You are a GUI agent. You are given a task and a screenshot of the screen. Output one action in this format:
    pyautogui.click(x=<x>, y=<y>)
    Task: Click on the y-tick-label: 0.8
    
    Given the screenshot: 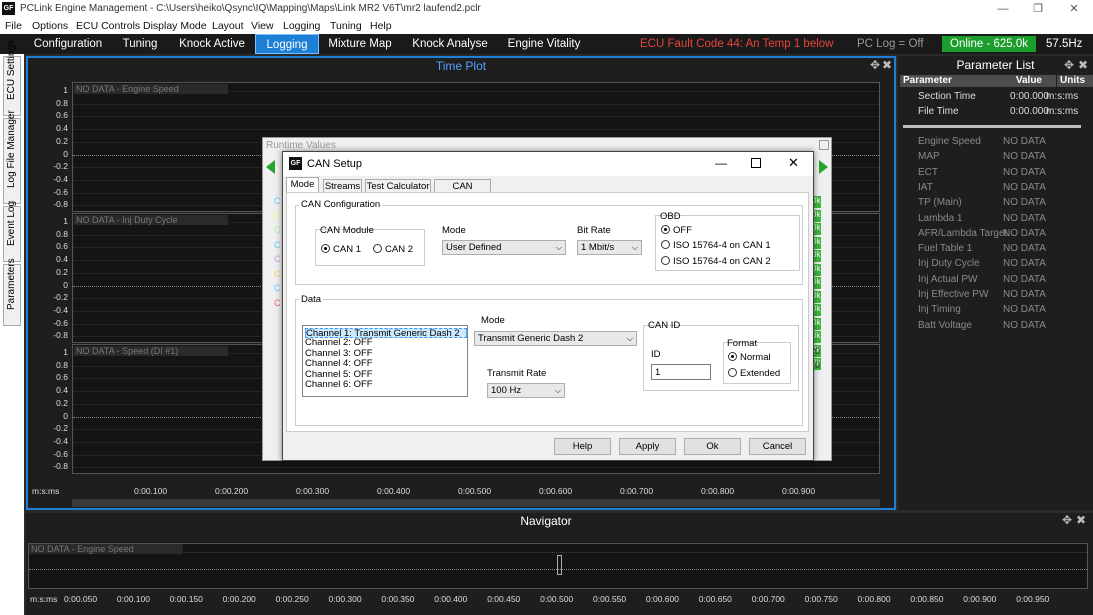 What is the action you would take?
    pyautogui.click(x=62, y=233)
    